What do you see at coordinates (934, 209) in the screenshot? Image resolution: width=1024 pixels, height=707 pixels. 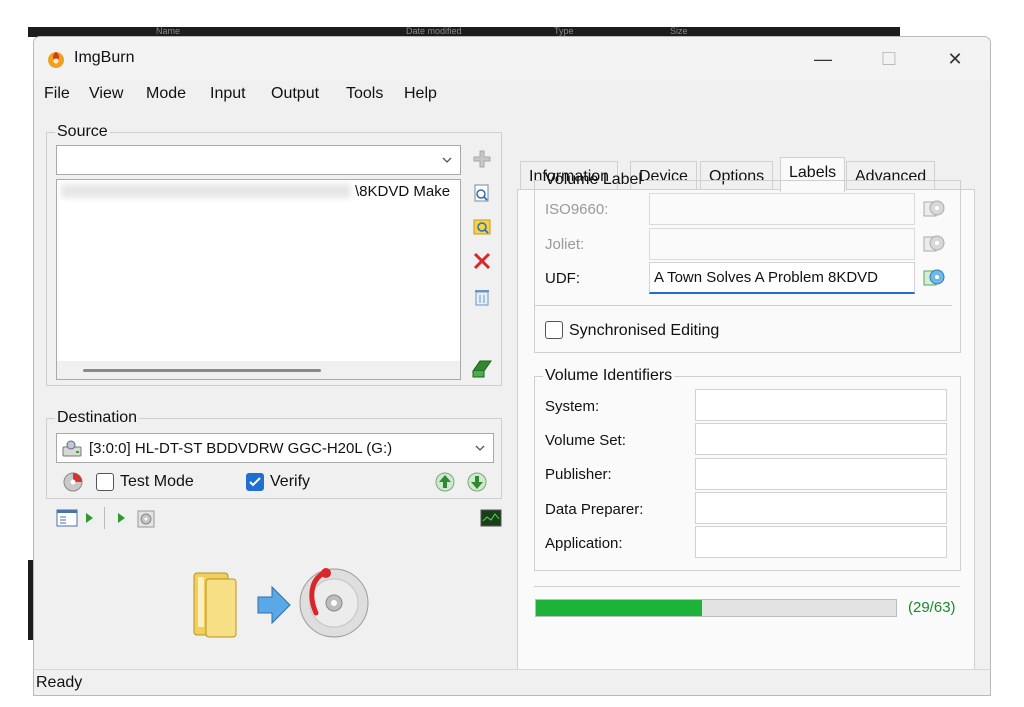 I see `iso9660-copy-icon` at bounding box center [934, 209].